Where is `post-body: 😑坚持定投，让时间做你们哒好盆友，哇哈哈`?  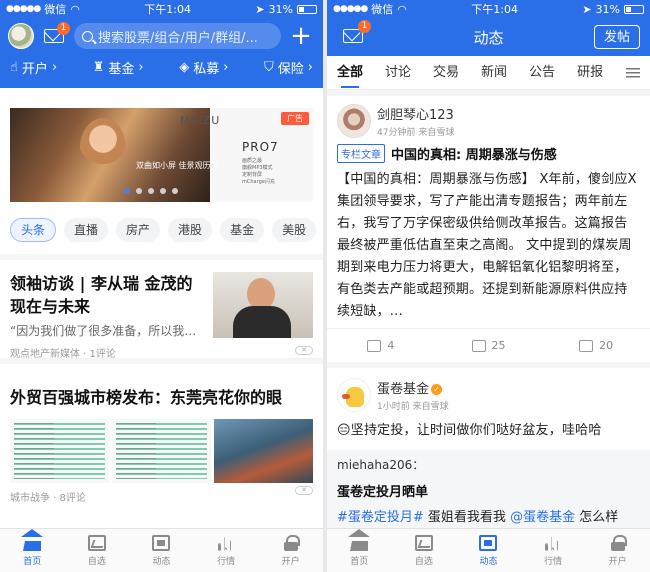 post-body: 😑坚持定投，让时间做你们哒好盆友，哇哈哈 is located at coordinates (469, 430).